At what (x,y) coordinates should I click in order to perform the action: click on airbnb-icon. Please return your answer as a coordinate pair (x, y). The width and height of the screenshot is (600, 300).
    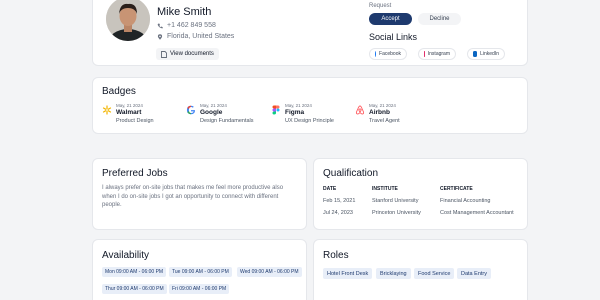
    Looking at the image, I should click on (360, 110).